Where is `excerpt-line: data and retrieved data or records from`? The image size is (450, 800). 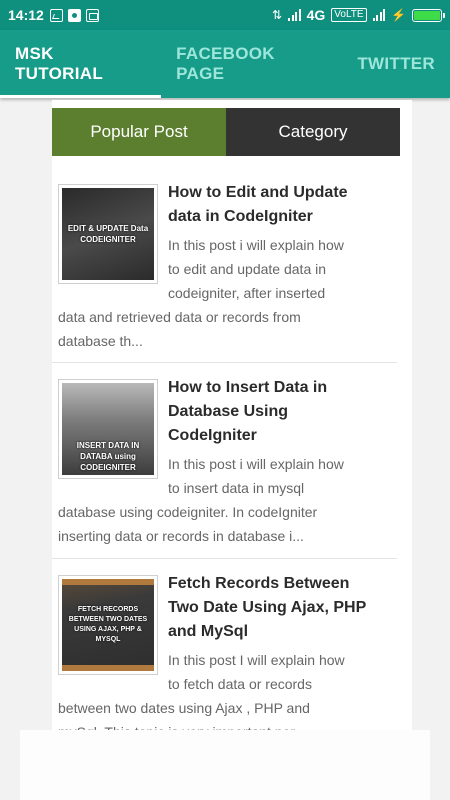
excerpt-line: data and retrieved data or records from is located at coordinates (179, 317).